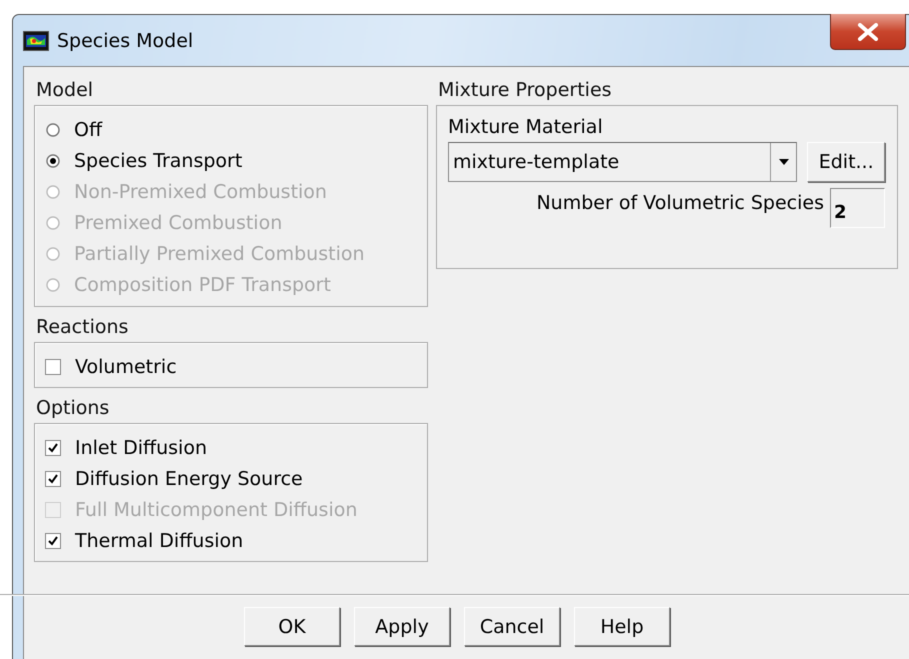 The width and height of the screenshot is (909, 659). Describe the element at coordinates (178, 223) in the screenshot. I see `option-label: Premixed Combustion` at that location.